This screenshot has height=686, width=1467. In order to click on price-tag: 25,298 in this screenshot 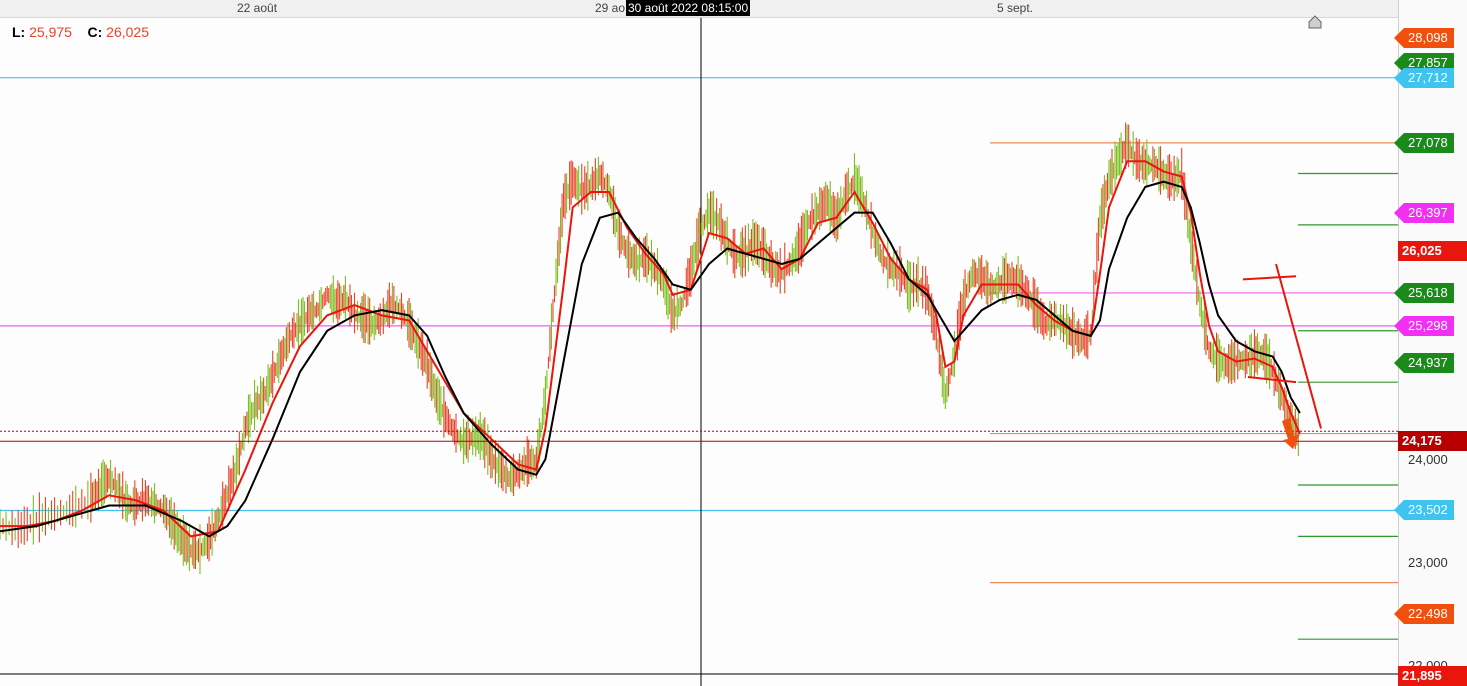, I will do `click(1424, 325)`.